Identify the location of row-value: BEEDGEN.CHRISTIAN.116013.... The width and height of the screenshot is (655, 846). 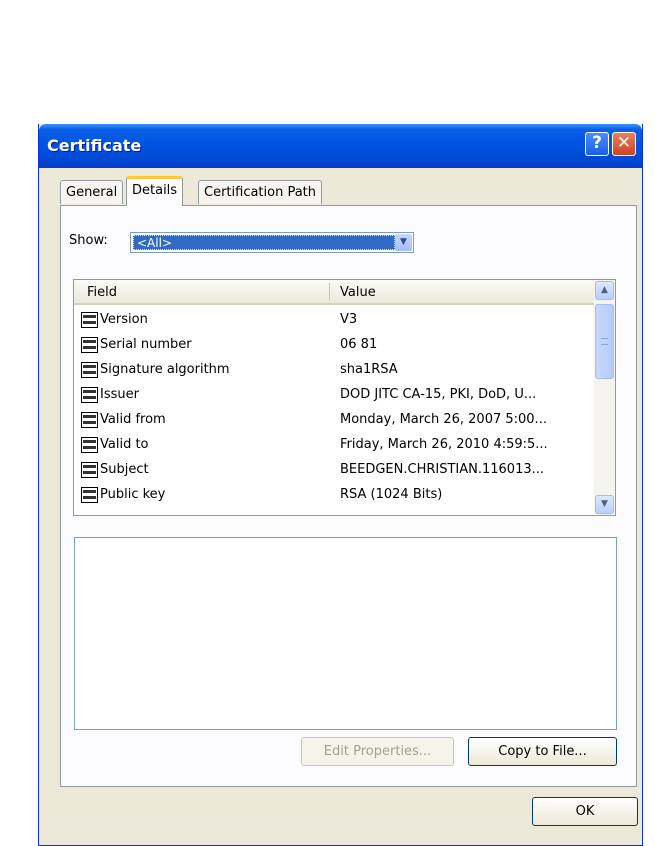
(442, 469).